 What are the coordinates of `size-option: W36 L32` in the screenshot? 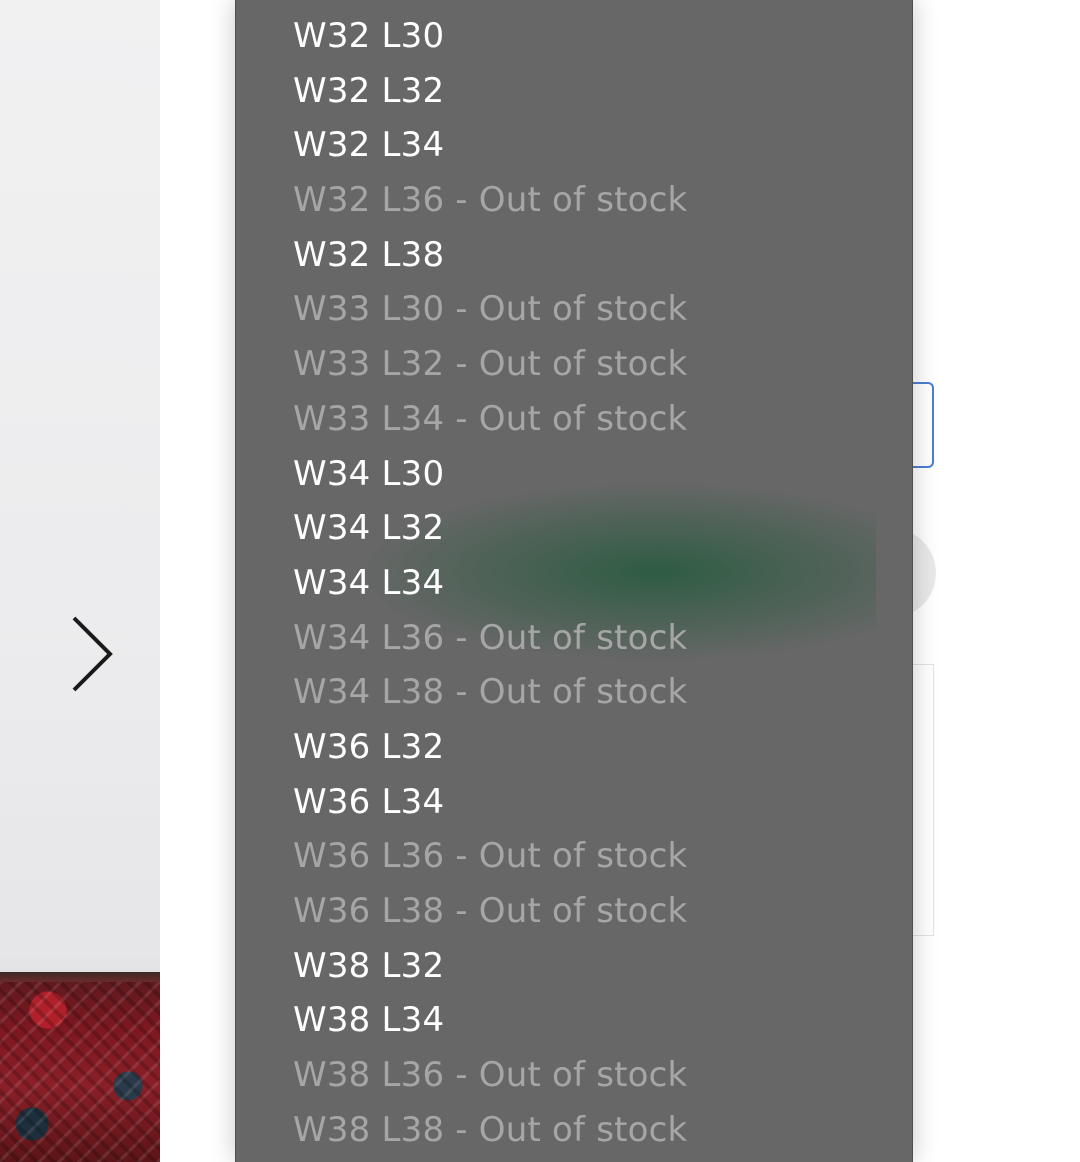 It's located at (461, 747).